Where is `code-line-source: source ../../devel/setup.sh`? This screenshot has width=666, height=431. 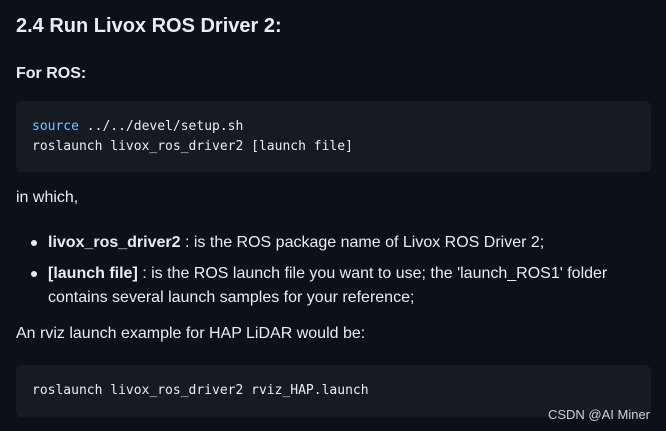
code-line-source: source ../../devel/setup.sh is located at coordinates (333, 127).